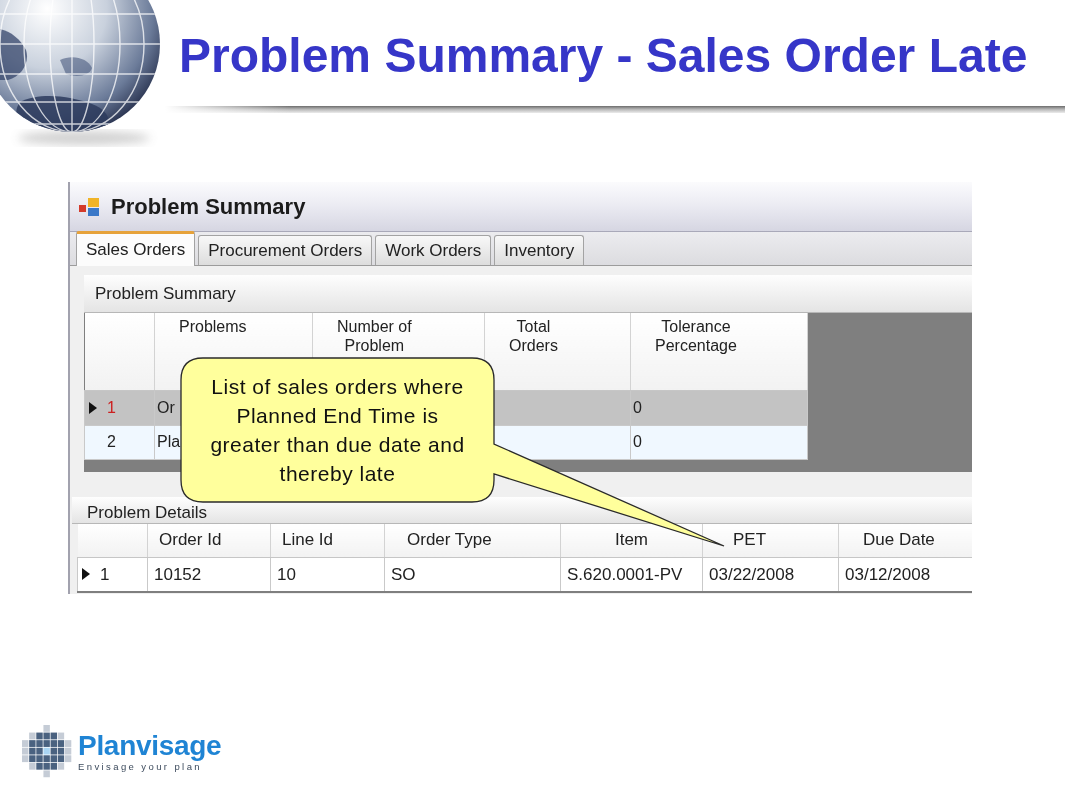 Image resolution: width=1065 pixels, height=796 pixels. Describe the element at coordinates (166, 407) in the screenshot. I see `problem-name: Or` at that location.